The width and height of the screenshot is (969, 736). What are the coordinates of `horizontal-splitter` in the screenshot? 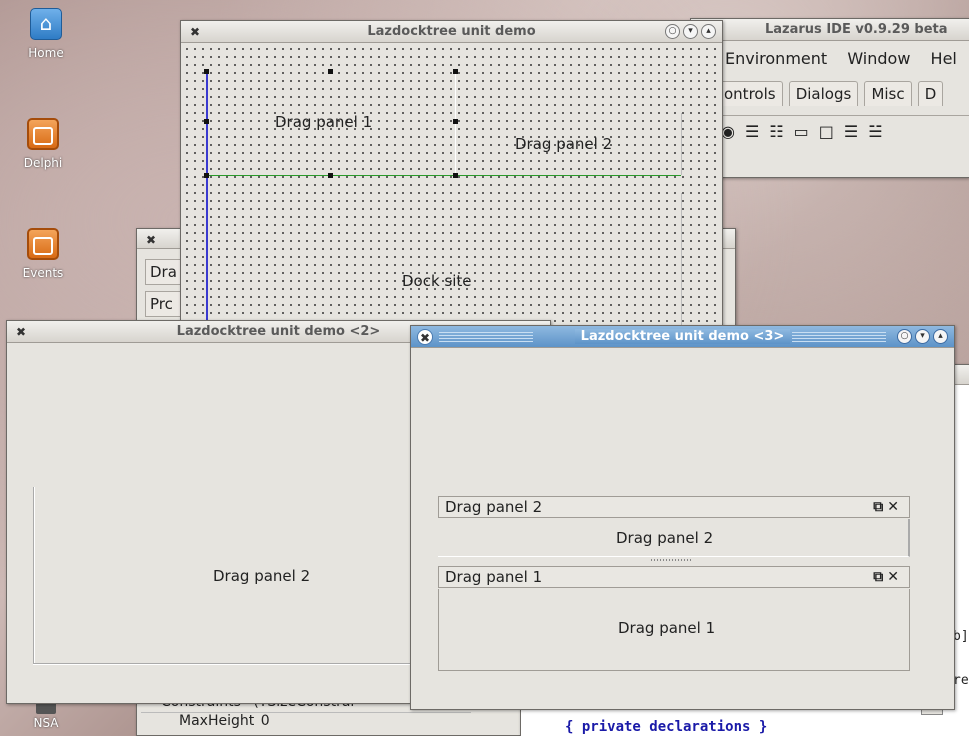 It's located at (443, 175).